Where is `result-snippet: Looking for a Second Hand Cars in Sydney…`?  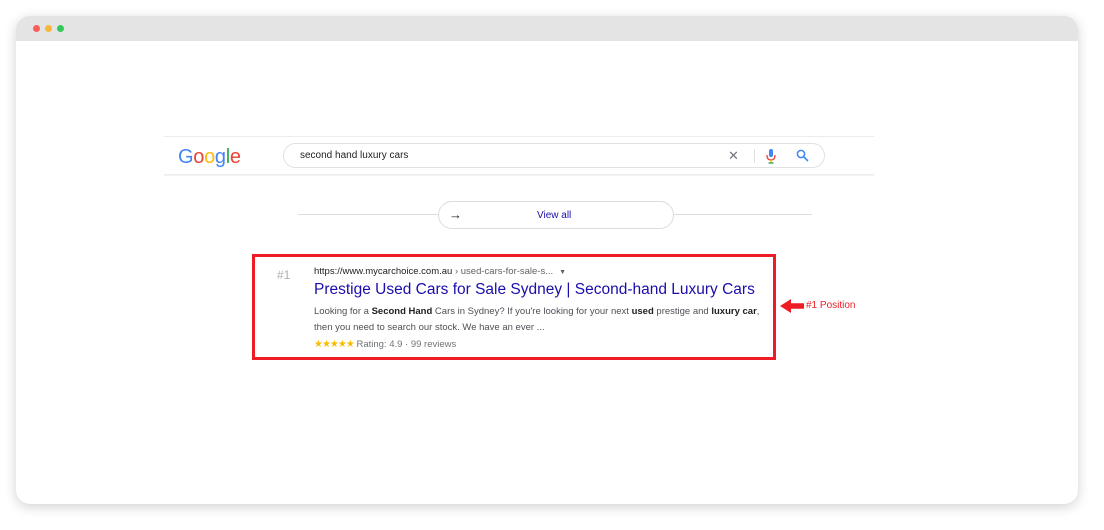 result-snippet: Looking for a Second Hand Cars in Sydney… is located at coordinates (545, 320).